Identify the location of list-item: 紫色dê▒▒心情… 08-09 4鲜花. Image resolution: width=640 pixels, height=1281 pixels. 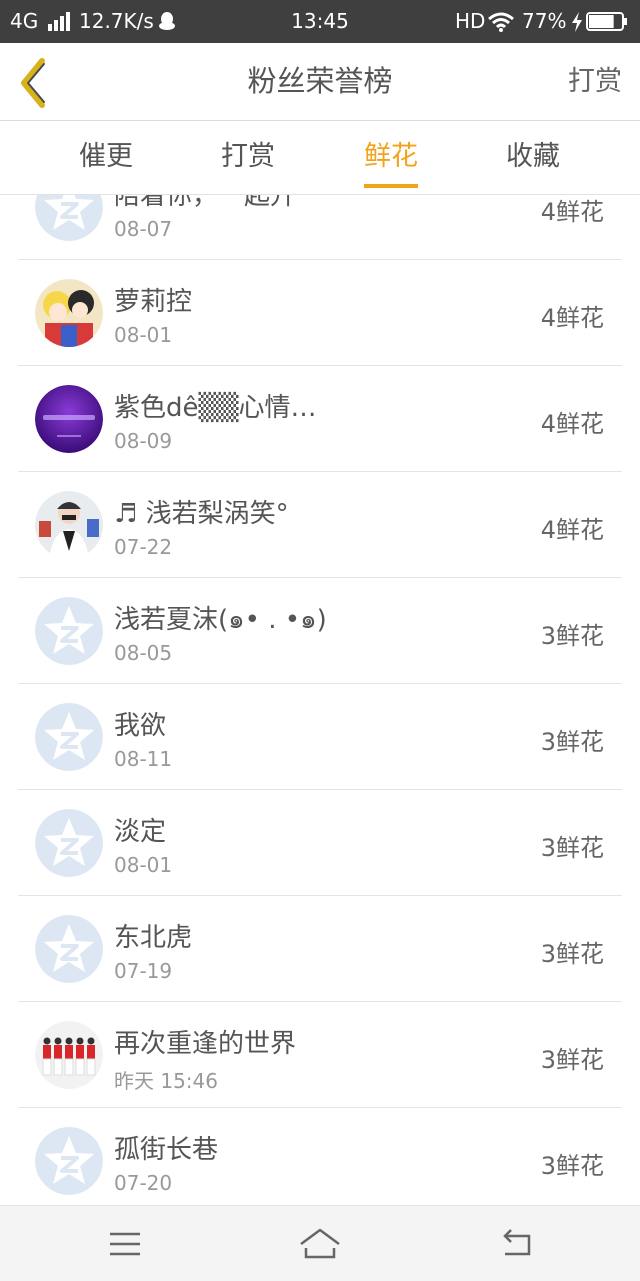
(320, 419).